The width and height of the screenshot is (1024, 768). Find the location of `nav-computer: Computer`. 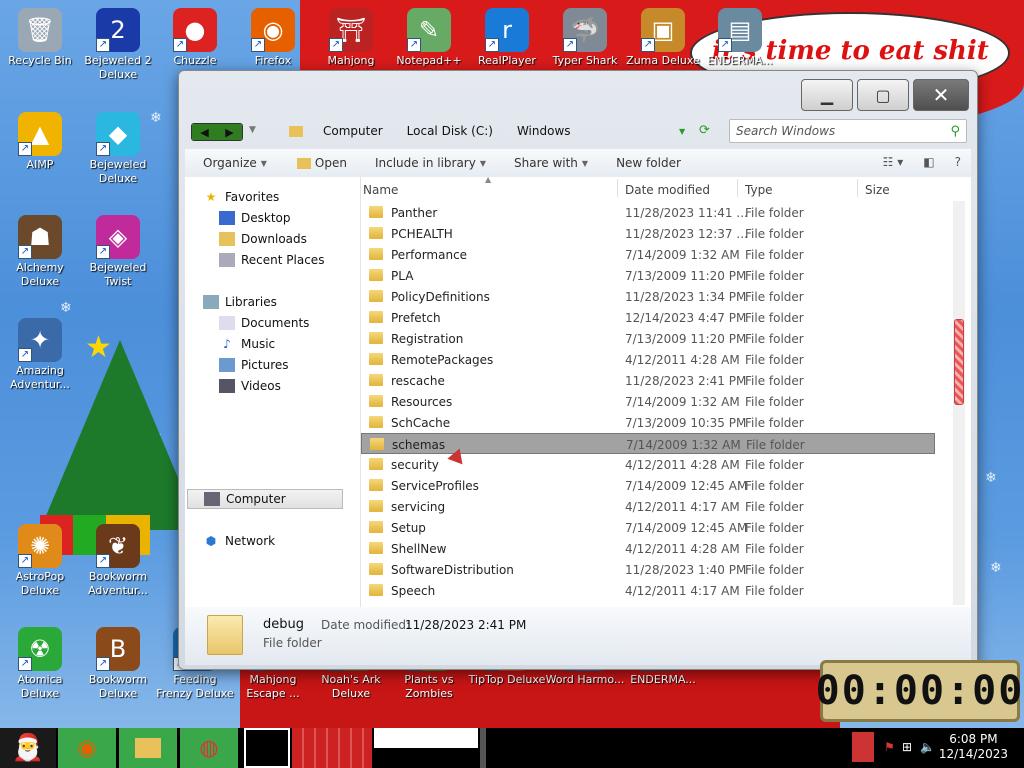

nav-computer: Computer is located at coordinates (265, 499).